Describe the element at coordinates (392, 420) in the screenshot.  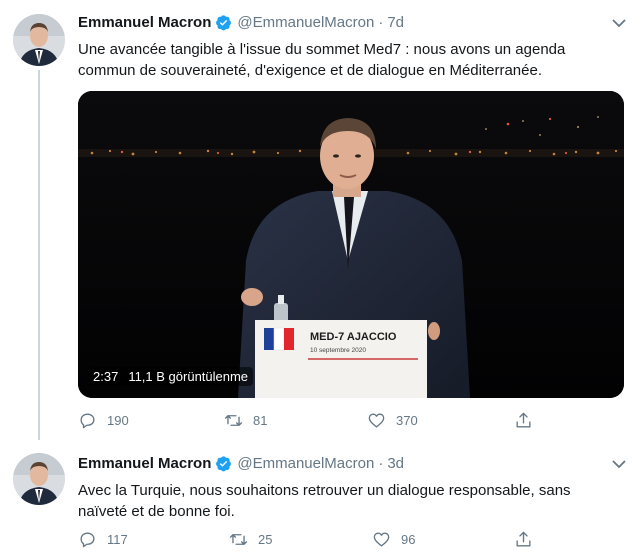
I see `like-button: 370` at that location.